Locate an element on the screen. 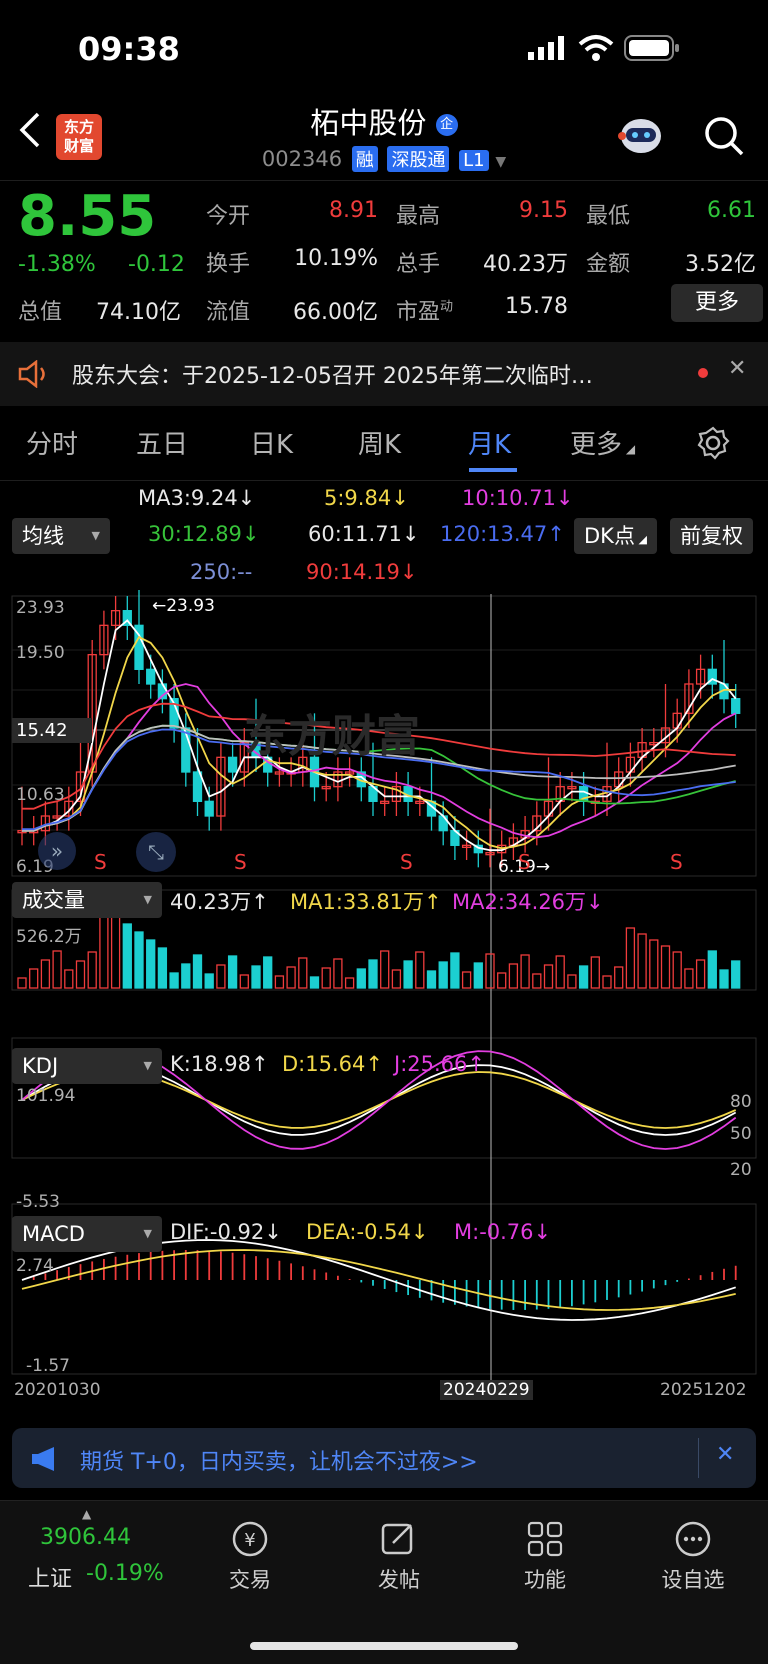 The image size is (768, 1664). more-button: 更多 is located at coordinates (717, 303).